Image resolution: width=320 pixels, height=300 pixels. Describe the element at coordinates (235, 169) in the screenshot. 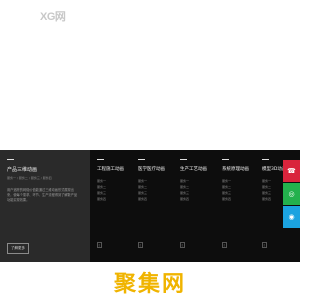

I see `column-title: 系统原理动画` at that location.